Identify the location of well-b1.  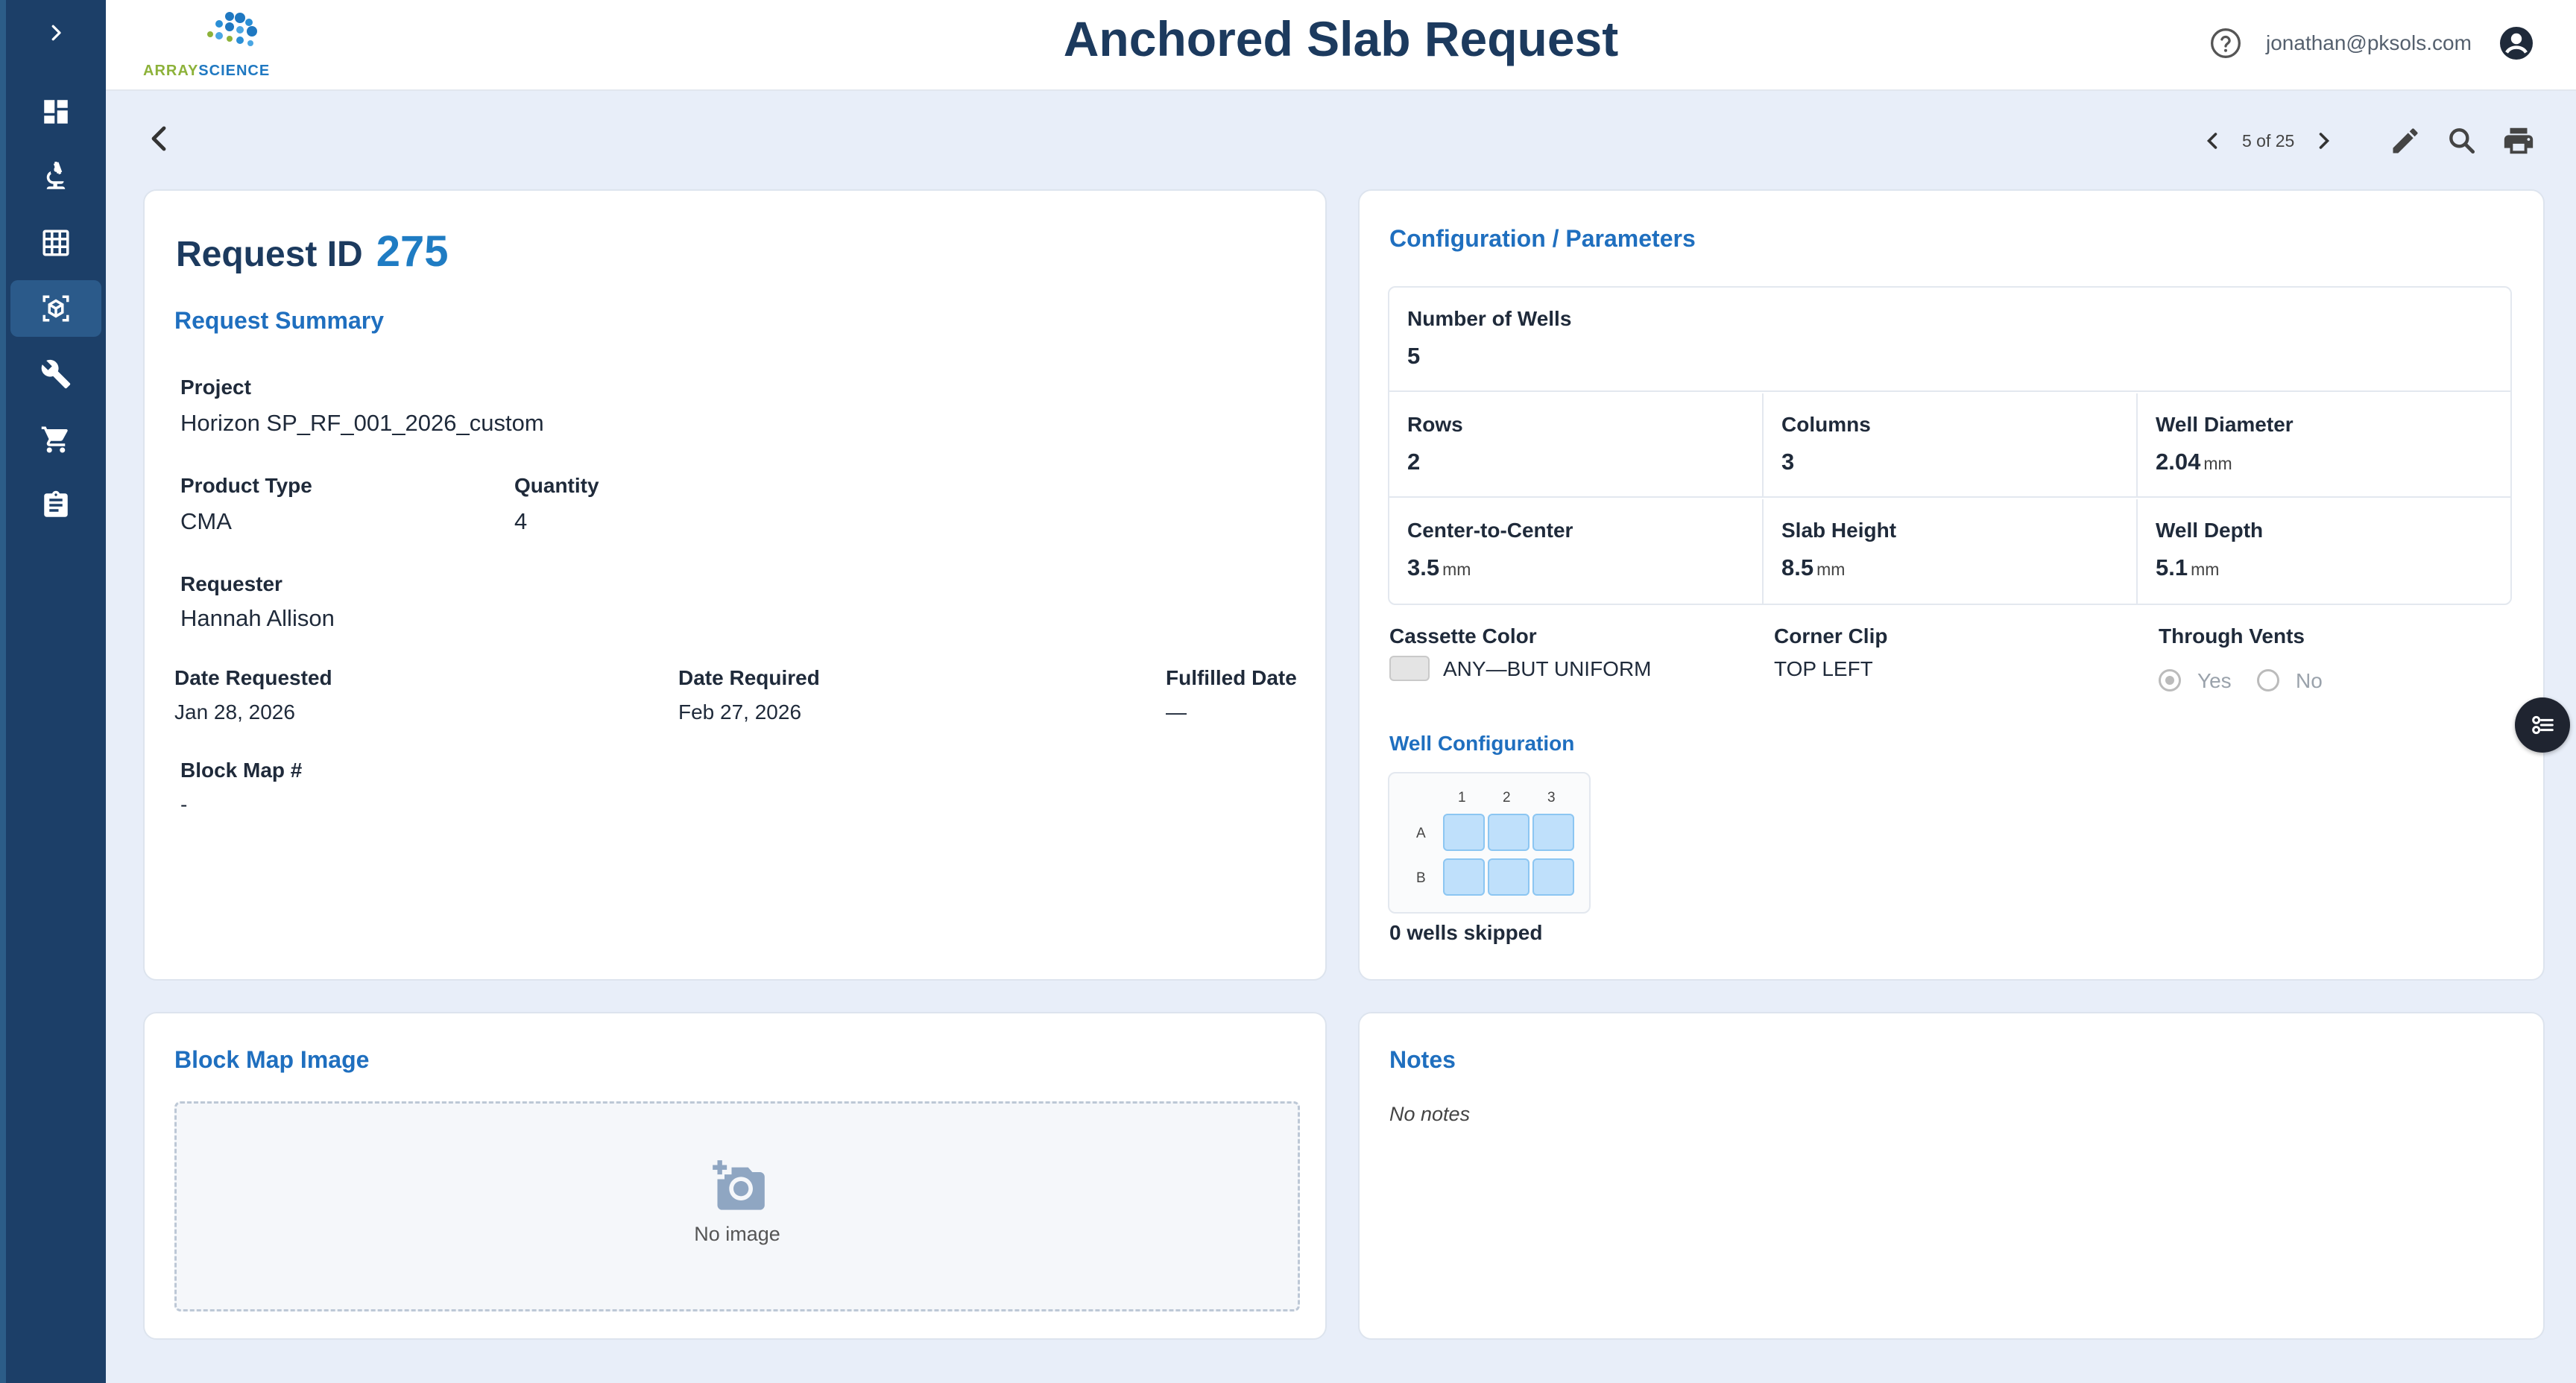
(1464, 877).